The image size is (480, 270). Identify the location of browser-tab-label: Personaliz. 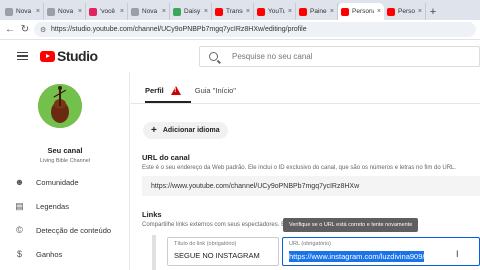
(363, 11).